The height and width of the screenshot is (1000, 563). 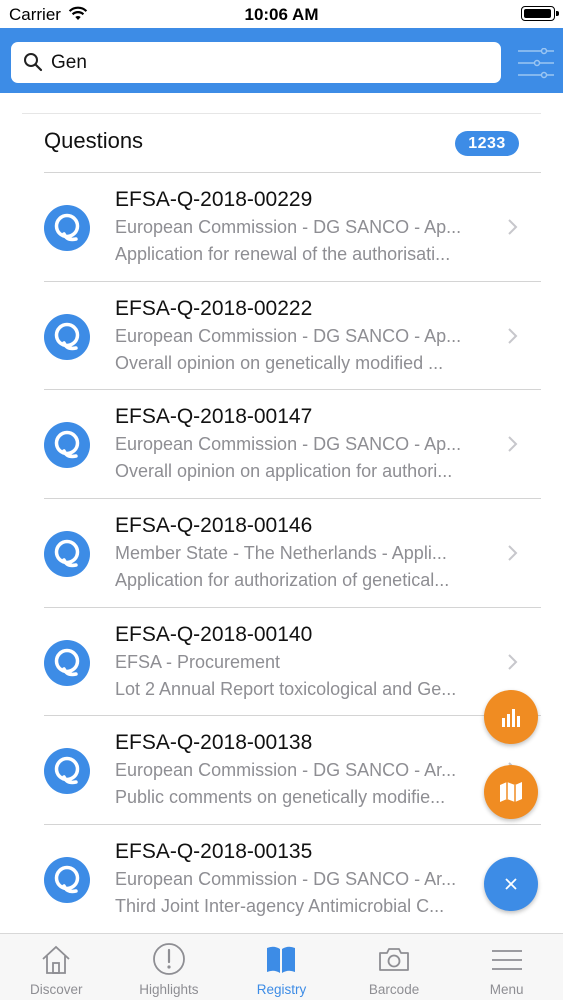 What do you see at coordinates (506, 989) in the screenshot?
I see `tab-label: Menu` at bounding box center [506, 989].